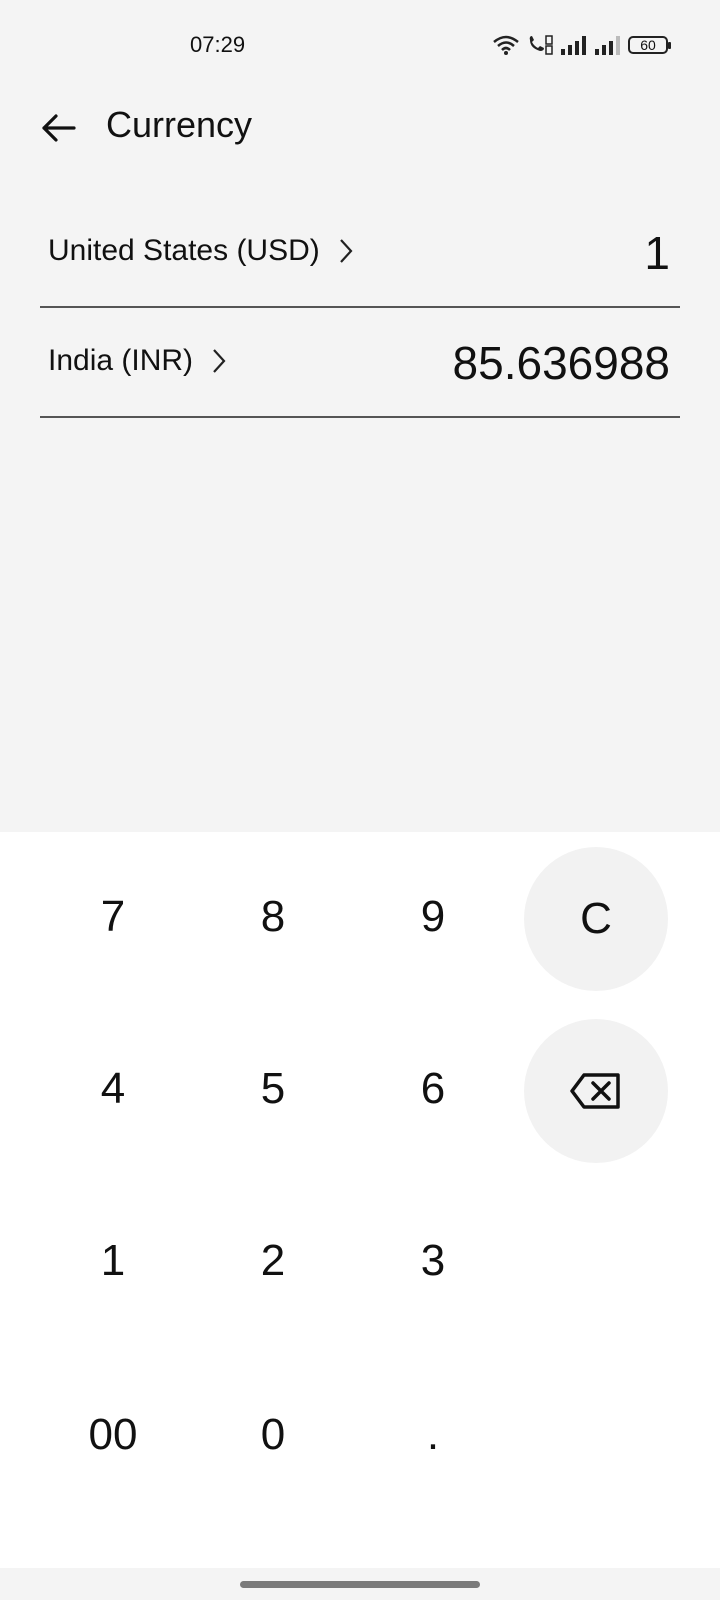  Describe the element at coordinates (360, 366) in the screenshot. I see `currency-row-inr: India (INR) 85.636988` at that location.